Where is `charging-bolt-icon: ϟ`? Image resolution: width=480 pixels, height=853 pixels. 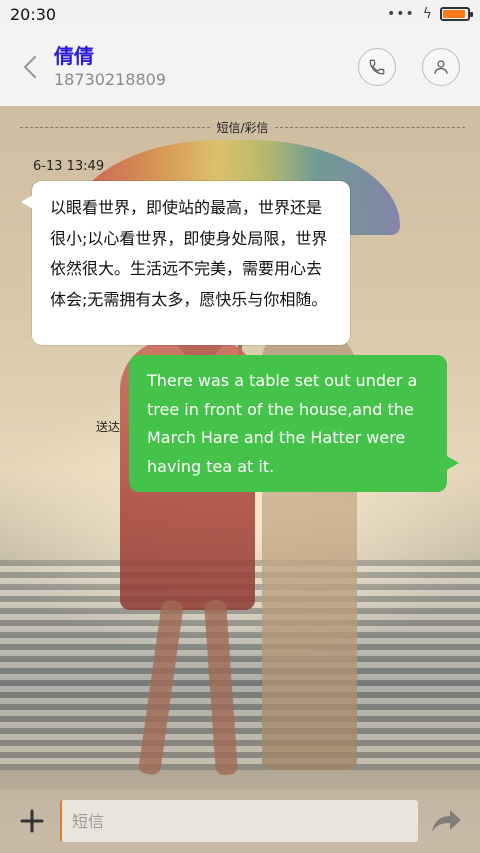
charging-bolt-icon: ϟ is located at coordinates (427, 14).